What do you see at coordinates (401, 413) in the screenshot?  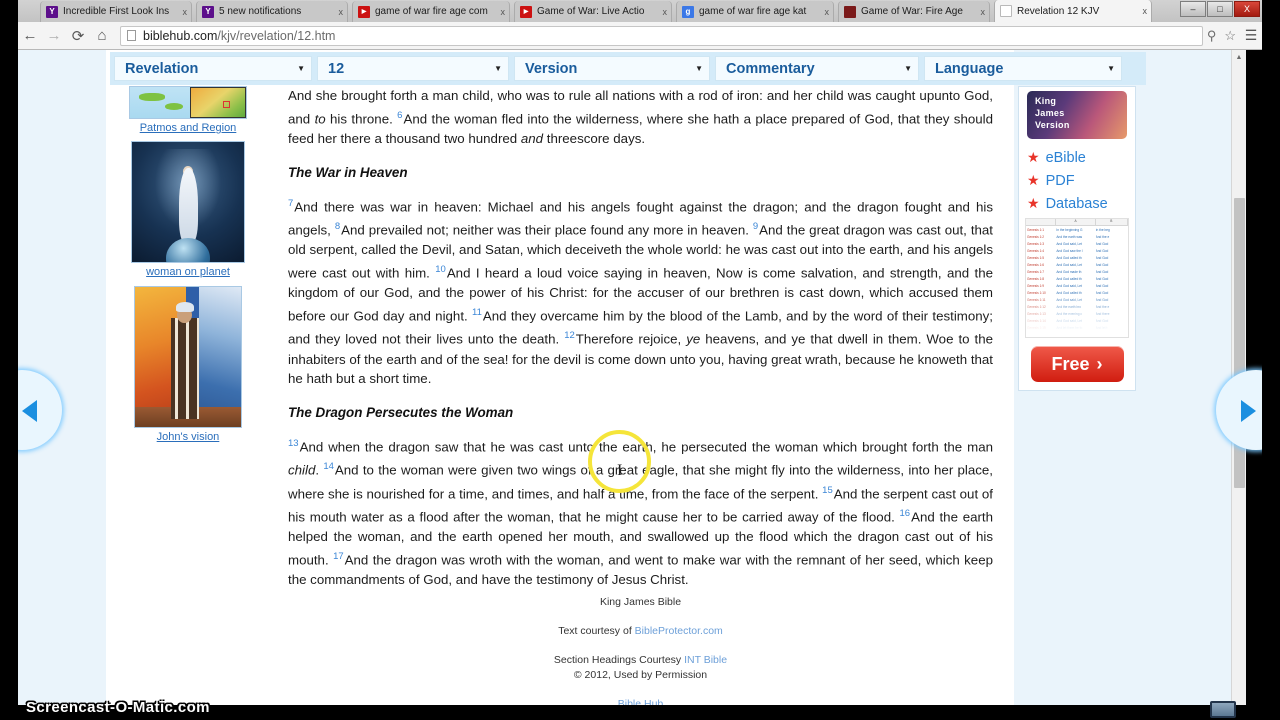 I see `section-heading-dragon-persecutes: The Dragon Persecutes the Woman` at bounding box center [401, 413].